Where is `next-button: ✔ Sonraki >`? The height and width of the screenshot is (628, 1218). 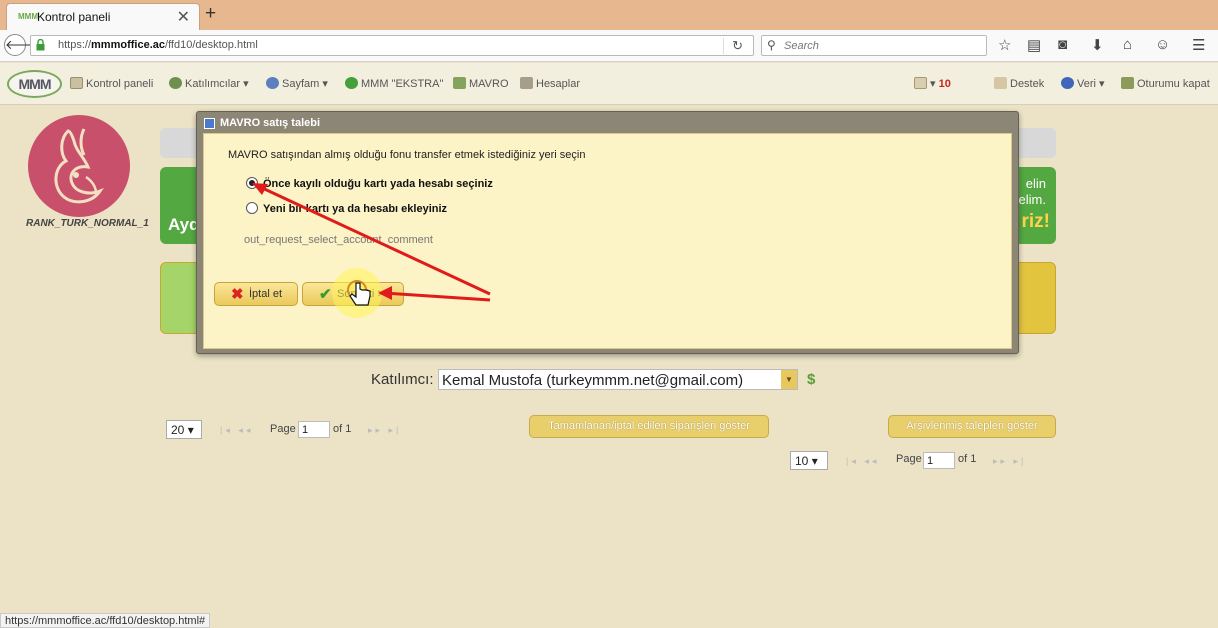 next-button: ✔ Sonraki > is located at coordinates (353, 294).